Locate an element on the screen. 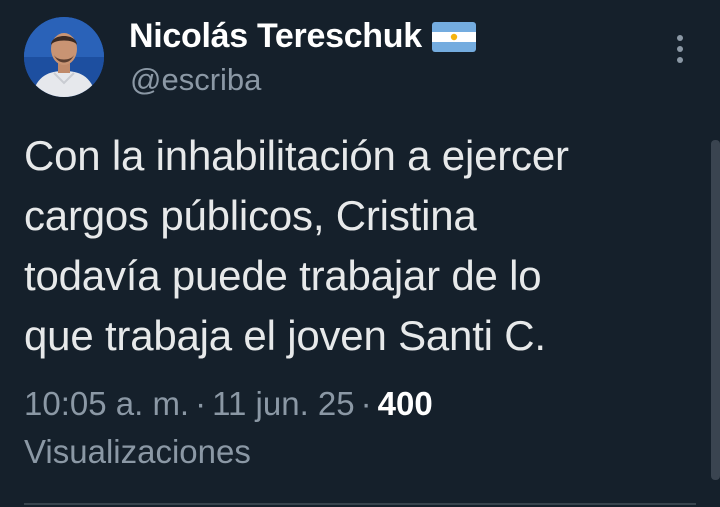 This screenshot has width=720, height=507. more-options-button is located at coordinates (680, 49).